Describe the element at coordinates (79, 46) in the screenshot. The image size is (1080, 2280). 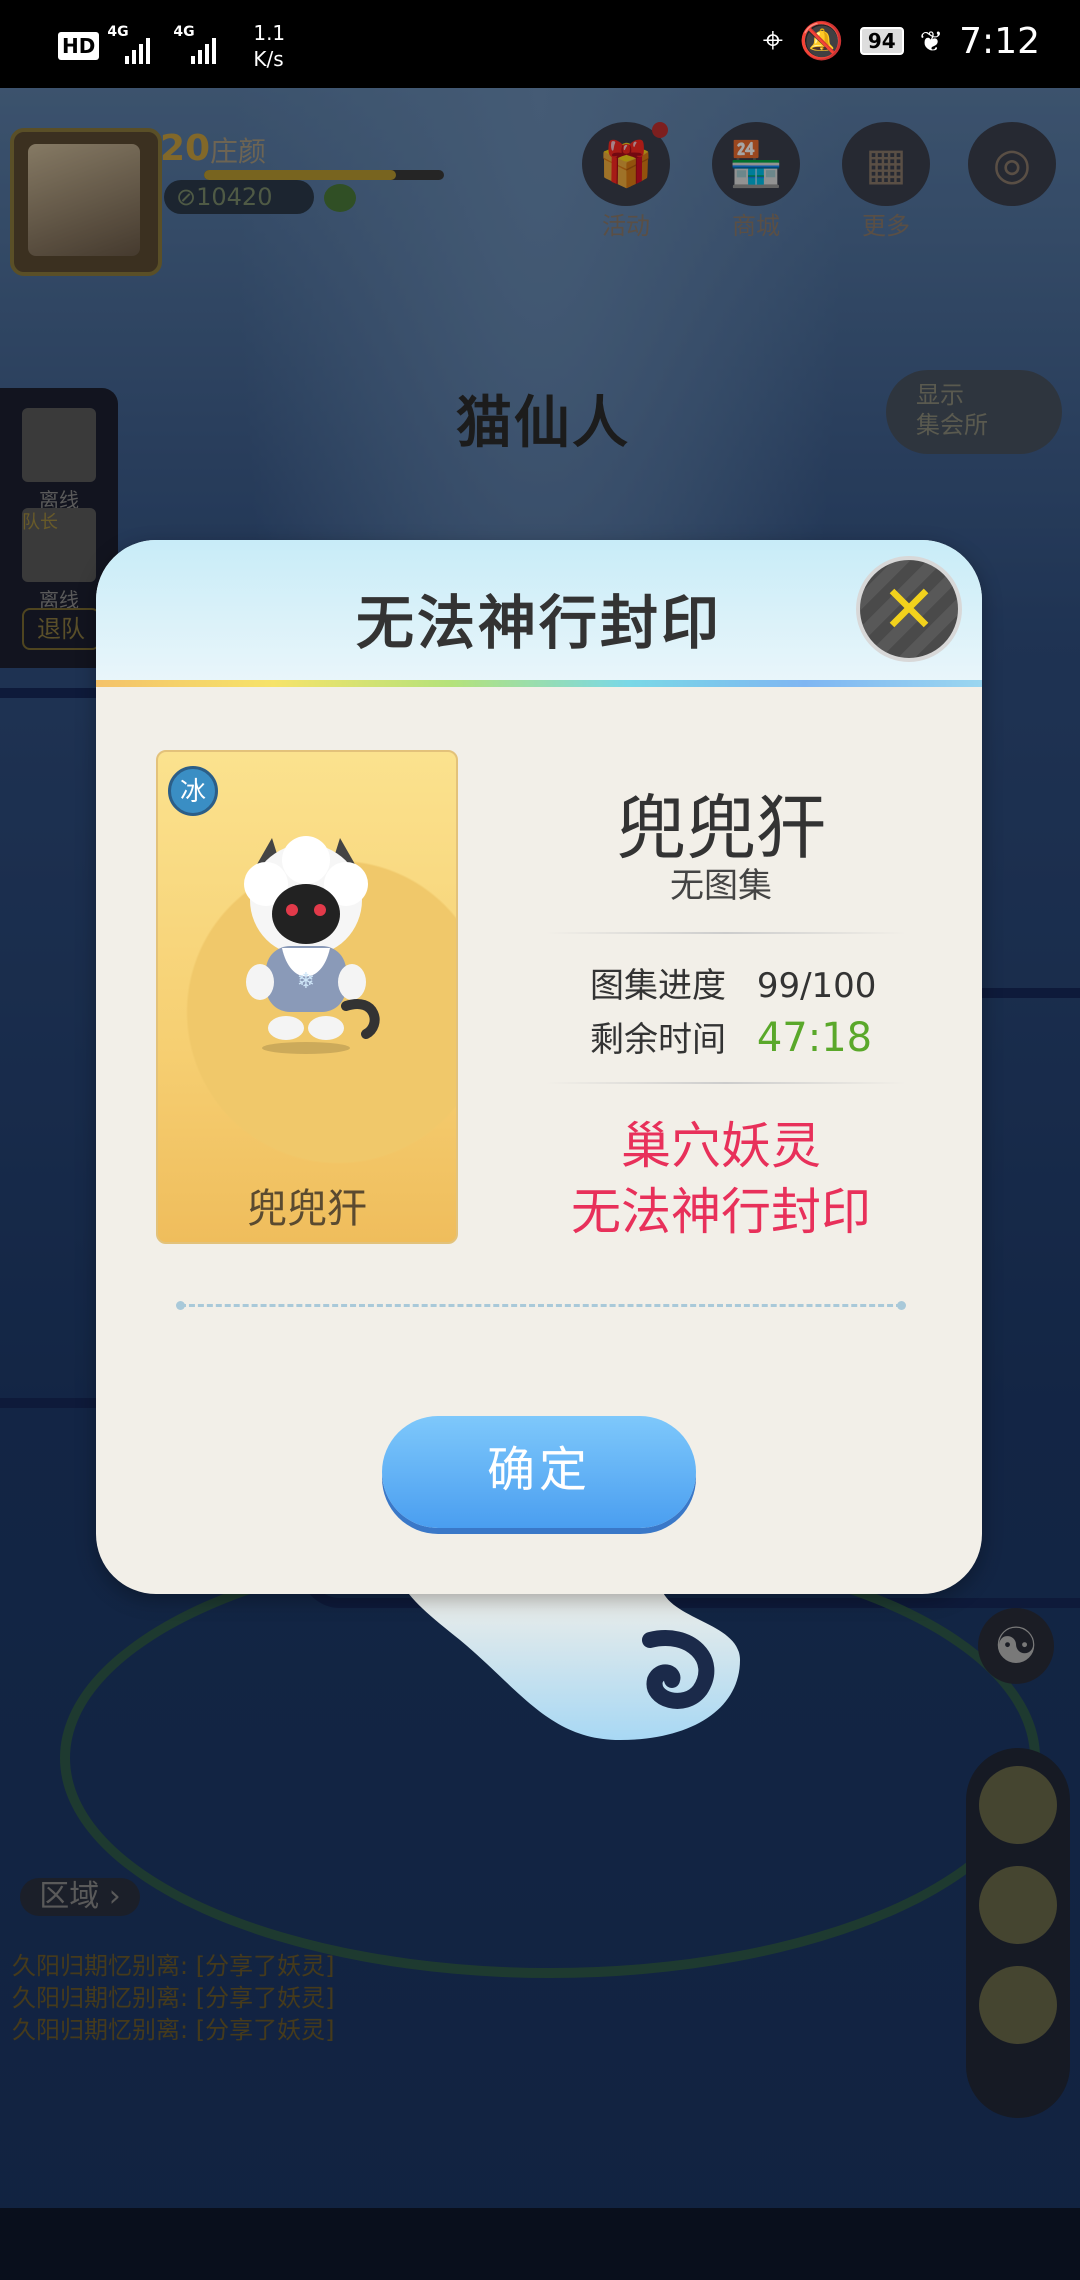
I see `hd-badge: HD` at that location.